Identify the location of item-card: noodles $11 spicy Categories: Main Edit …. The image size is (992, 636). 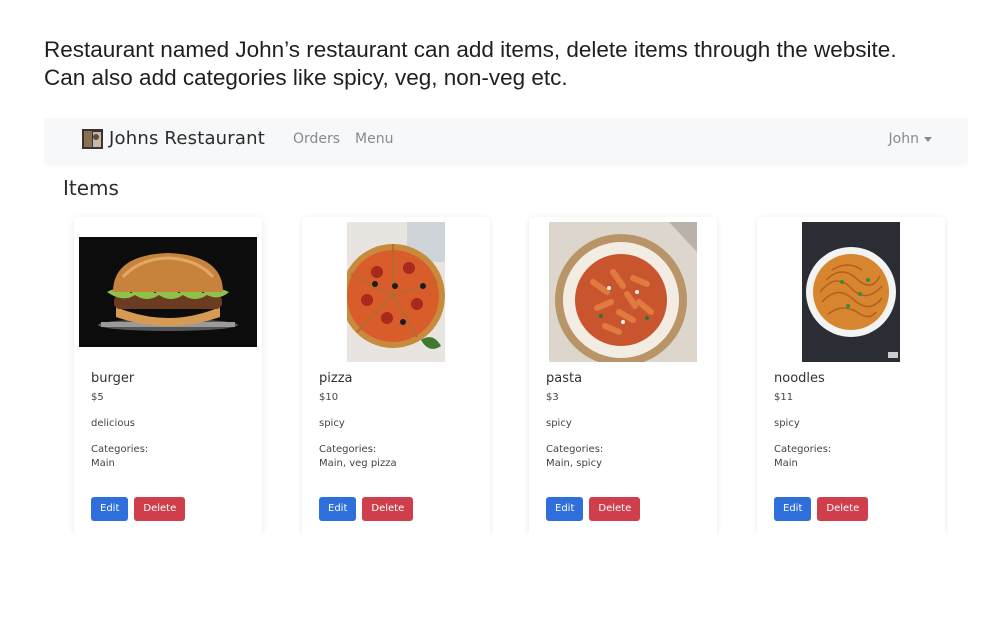
(851, 375).